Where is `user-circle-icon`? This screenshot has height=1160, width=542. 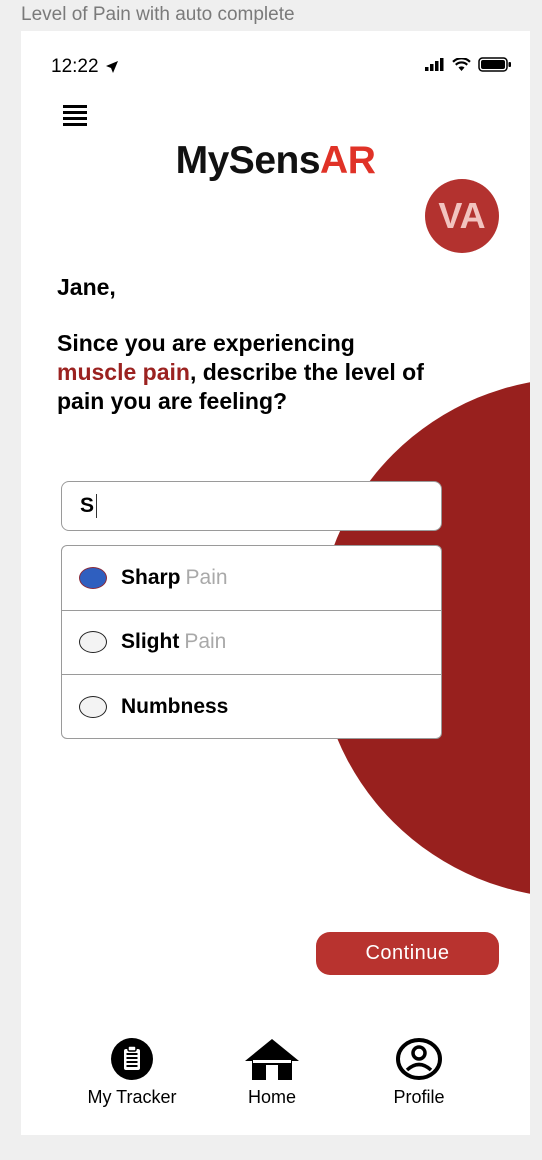 user-circle-icon is located at coordinates (419, 1059).